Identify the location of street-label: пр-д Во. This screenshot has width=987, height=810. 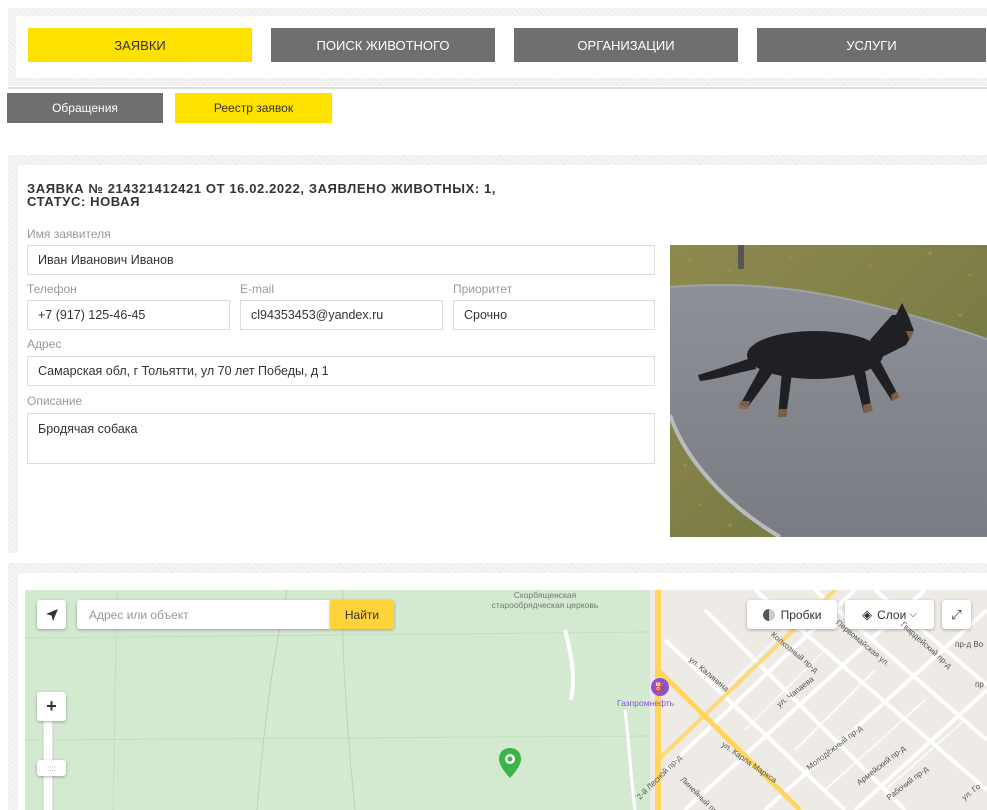
(969, 644).